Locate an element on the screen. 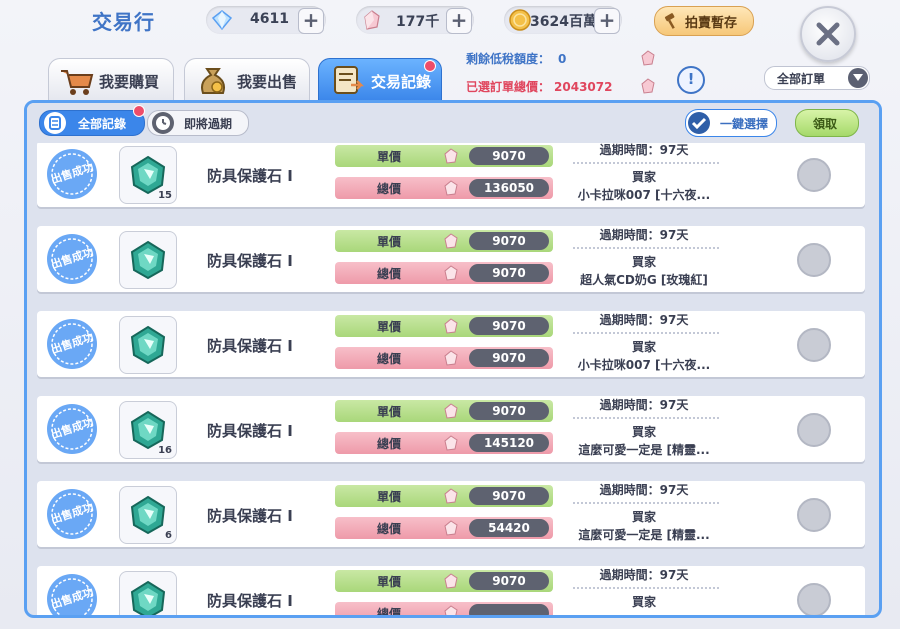 The height and width of the screenshot is (629, 900). filter-bar: 全部記錄 即將過期 一鍵選擇 領取 is located at coordinates (453, 123).